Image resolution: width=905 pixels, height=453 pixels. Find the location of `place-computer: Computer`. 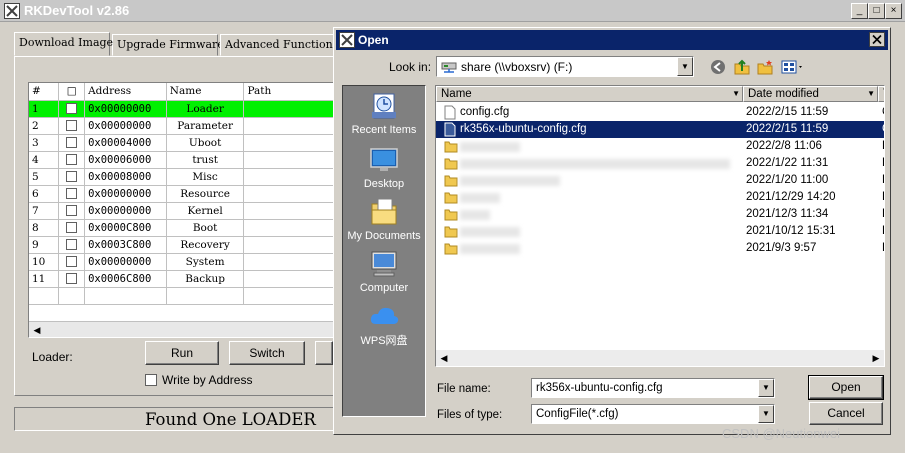

place-computer: Computer is located at coordinates (384, 271).